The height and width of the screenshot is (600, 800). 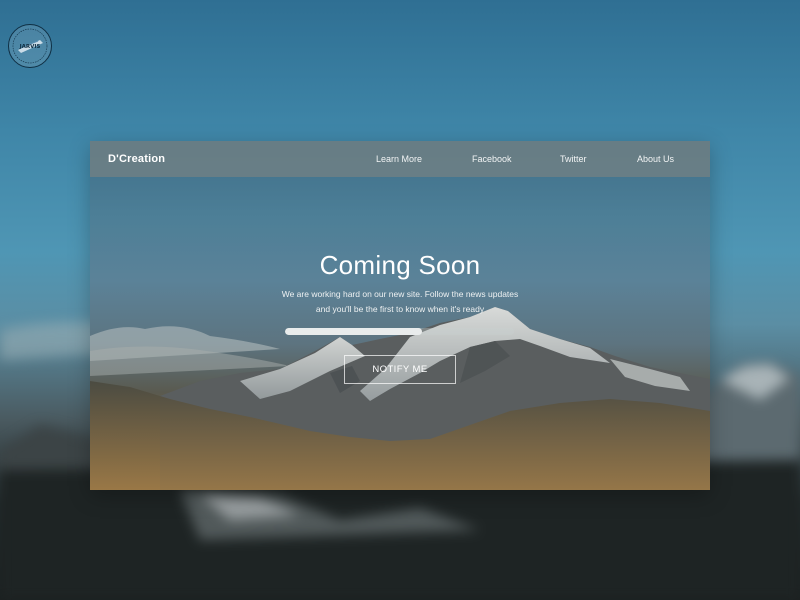 I want to click on nav-link-about-us: About Us, so click(x=655, y=159).